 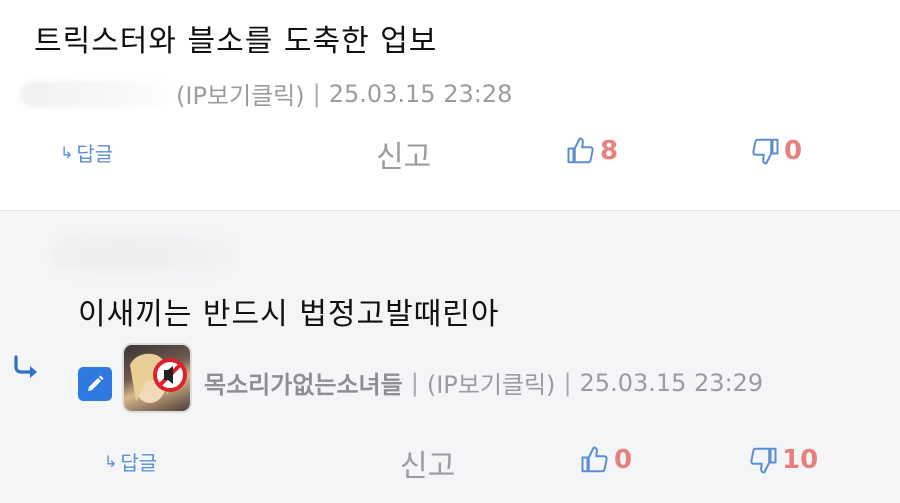 I want to click on avatar-image, so click(x=158, y=378).